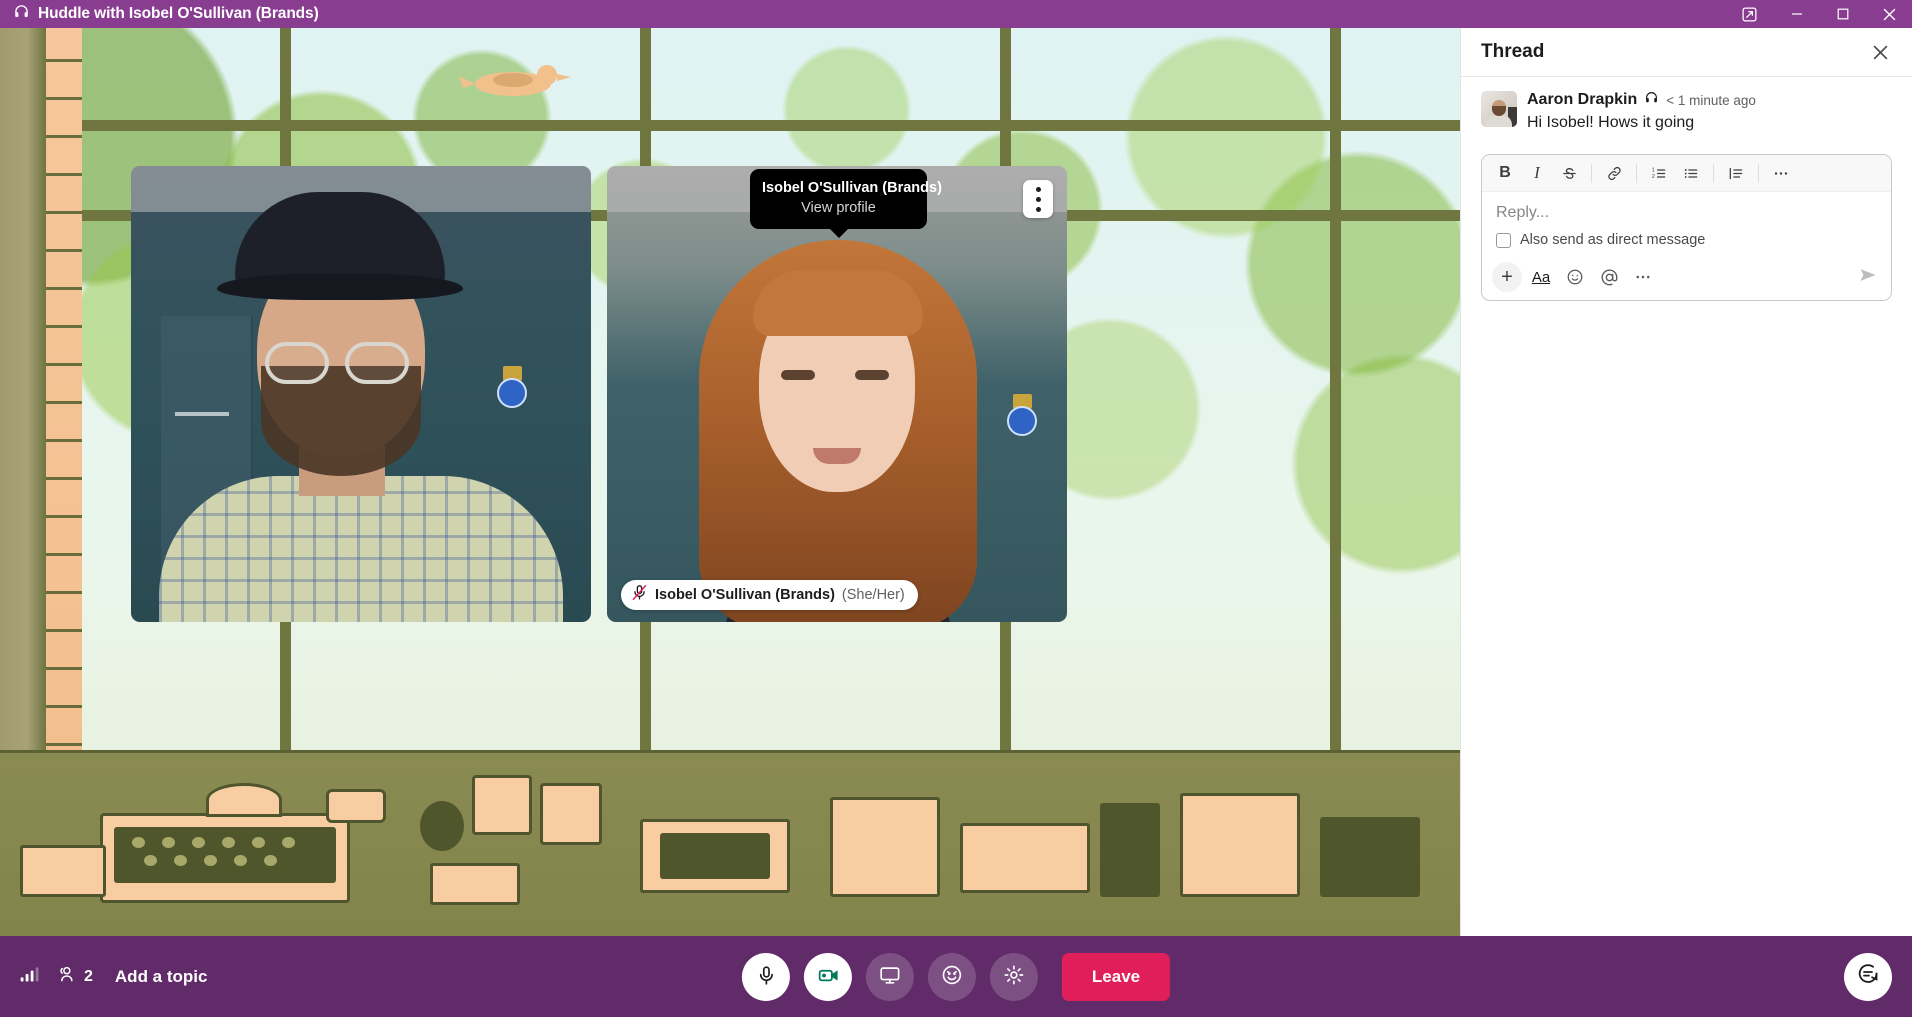 The height and width of the screenshot is (1017, 1912). Describe the element at coordinates (1781, 173) in the screenshot. I see `more-formatting-icon` at that location.